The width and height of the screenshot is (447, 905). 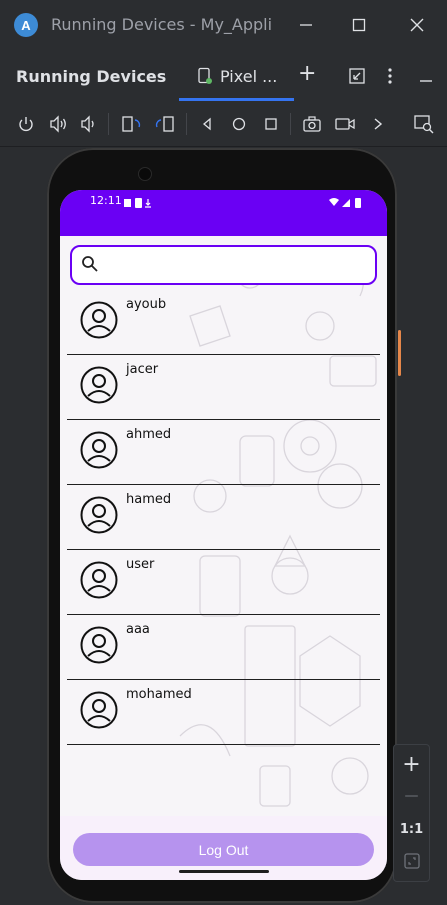 I want to click on search-icon, so click(x=90, y=264).